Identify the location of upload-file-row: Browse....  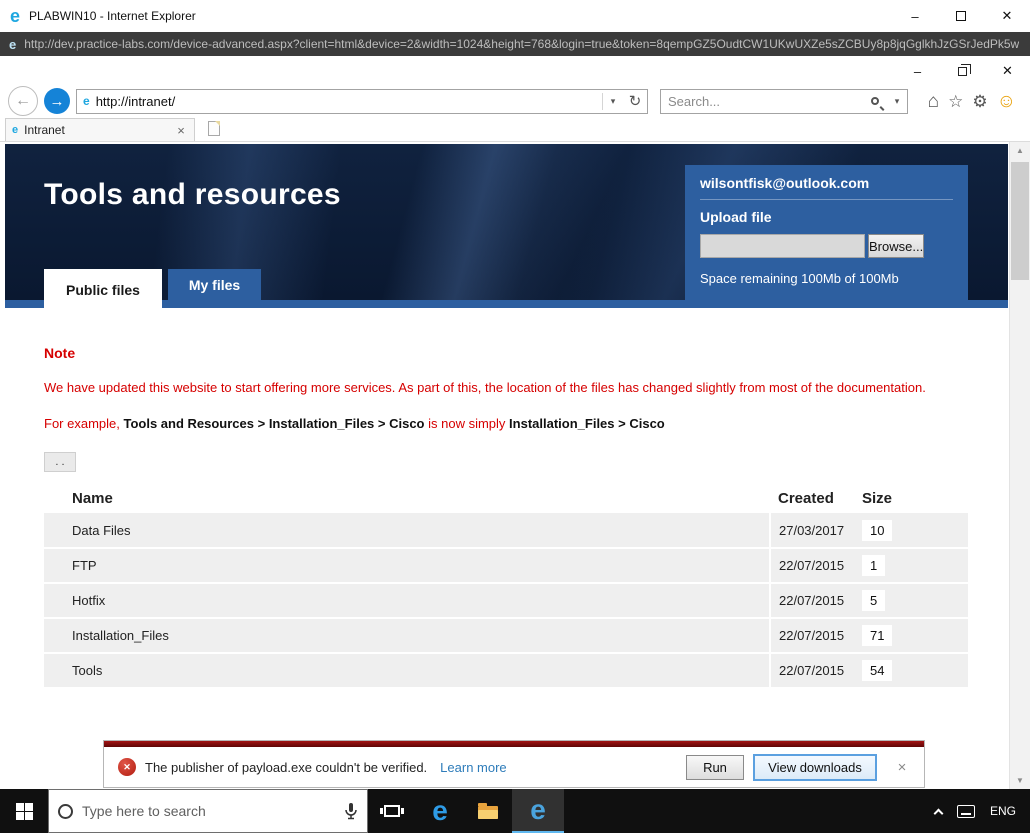
(812, 246).